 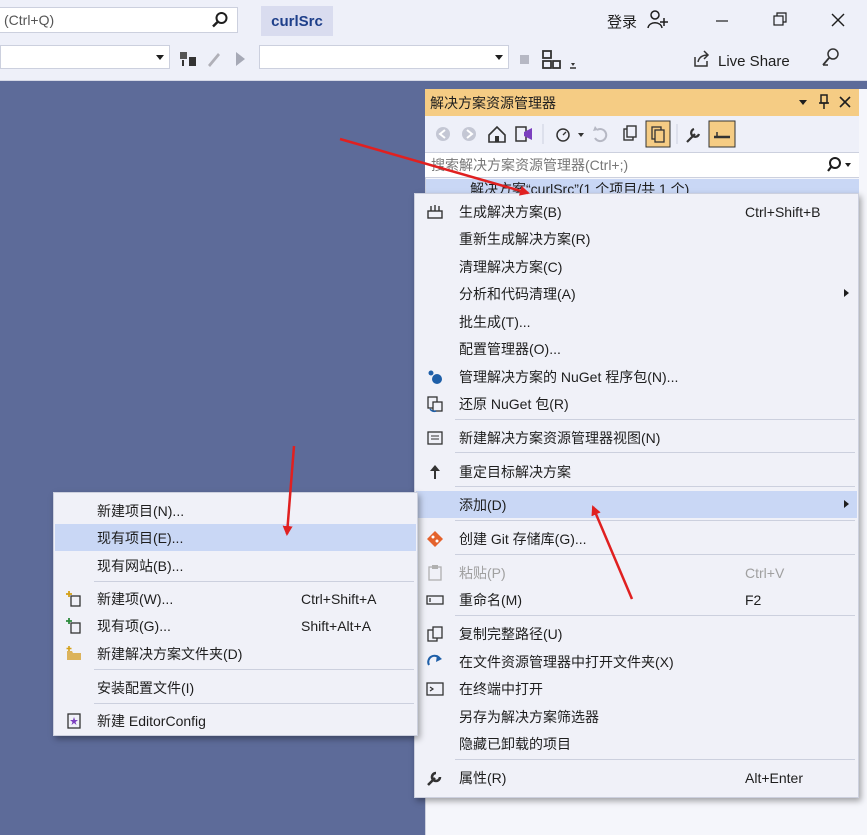 I want to click on context-menu-item-label: 生成解决方案(B), so click(x=510, y=211).